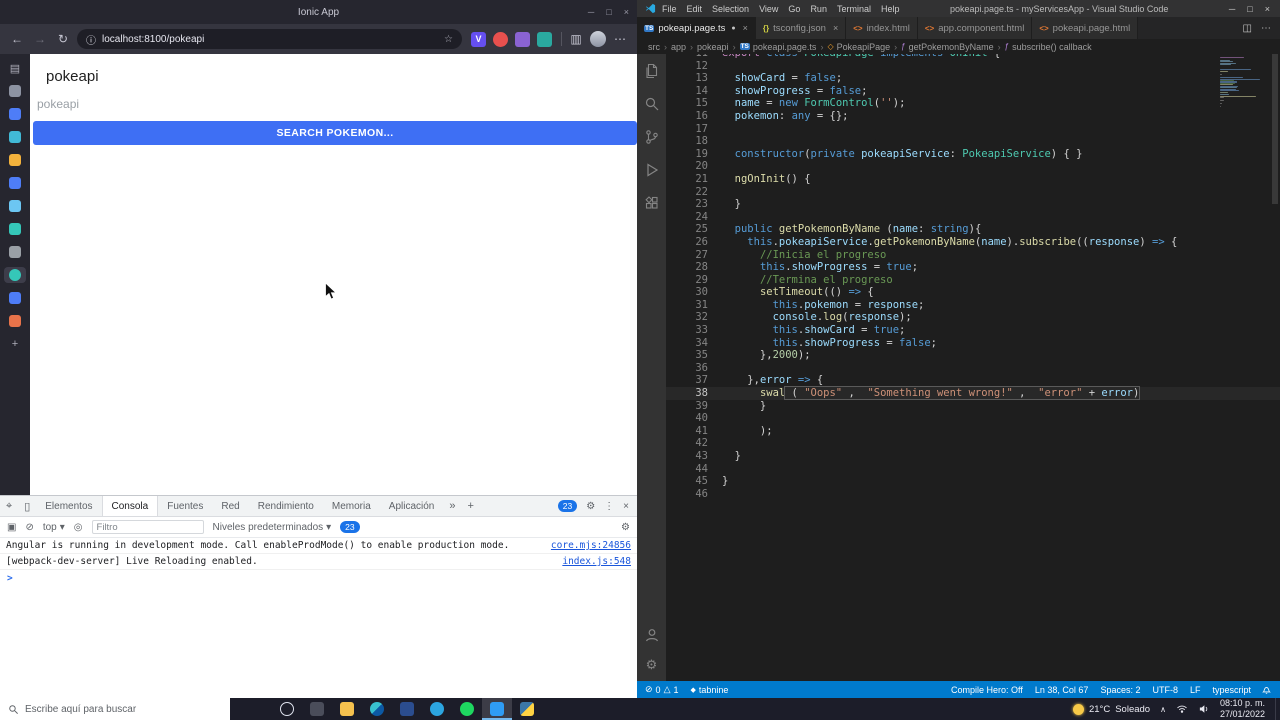 The height and width of the screenshot is (720, 1280). I want to click on source-control-icon, so click(651, 136).